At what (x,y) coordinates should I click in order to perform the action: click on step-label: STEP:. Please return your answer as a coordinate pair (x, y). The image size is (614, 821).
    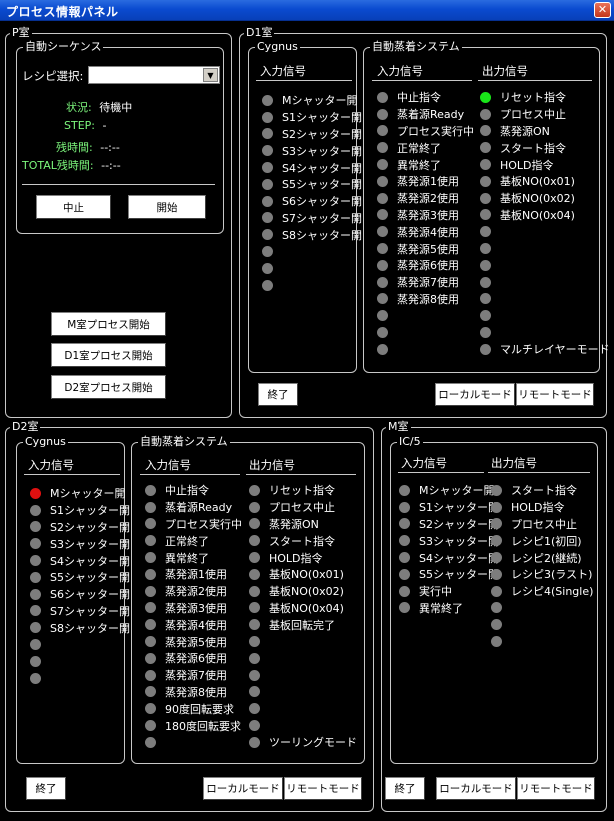
    Looking at the image, I should click on (79, 125).